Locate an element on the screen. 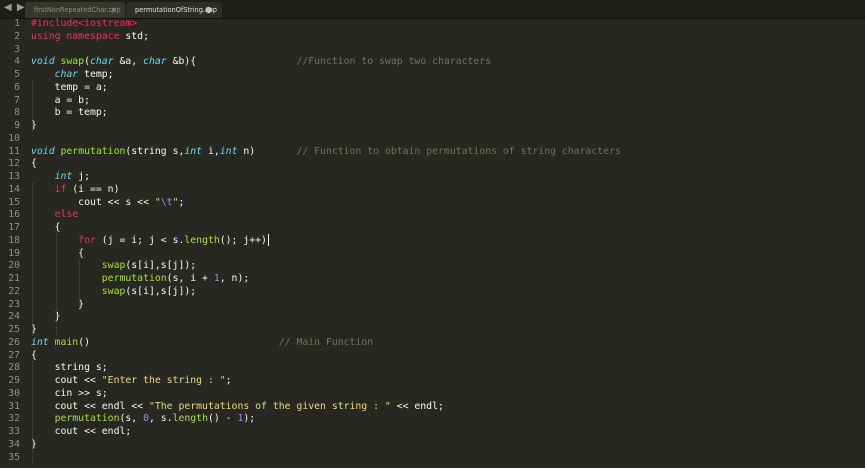  code-line: 26 int main() // Main Function is located at coordinates (432, 342).